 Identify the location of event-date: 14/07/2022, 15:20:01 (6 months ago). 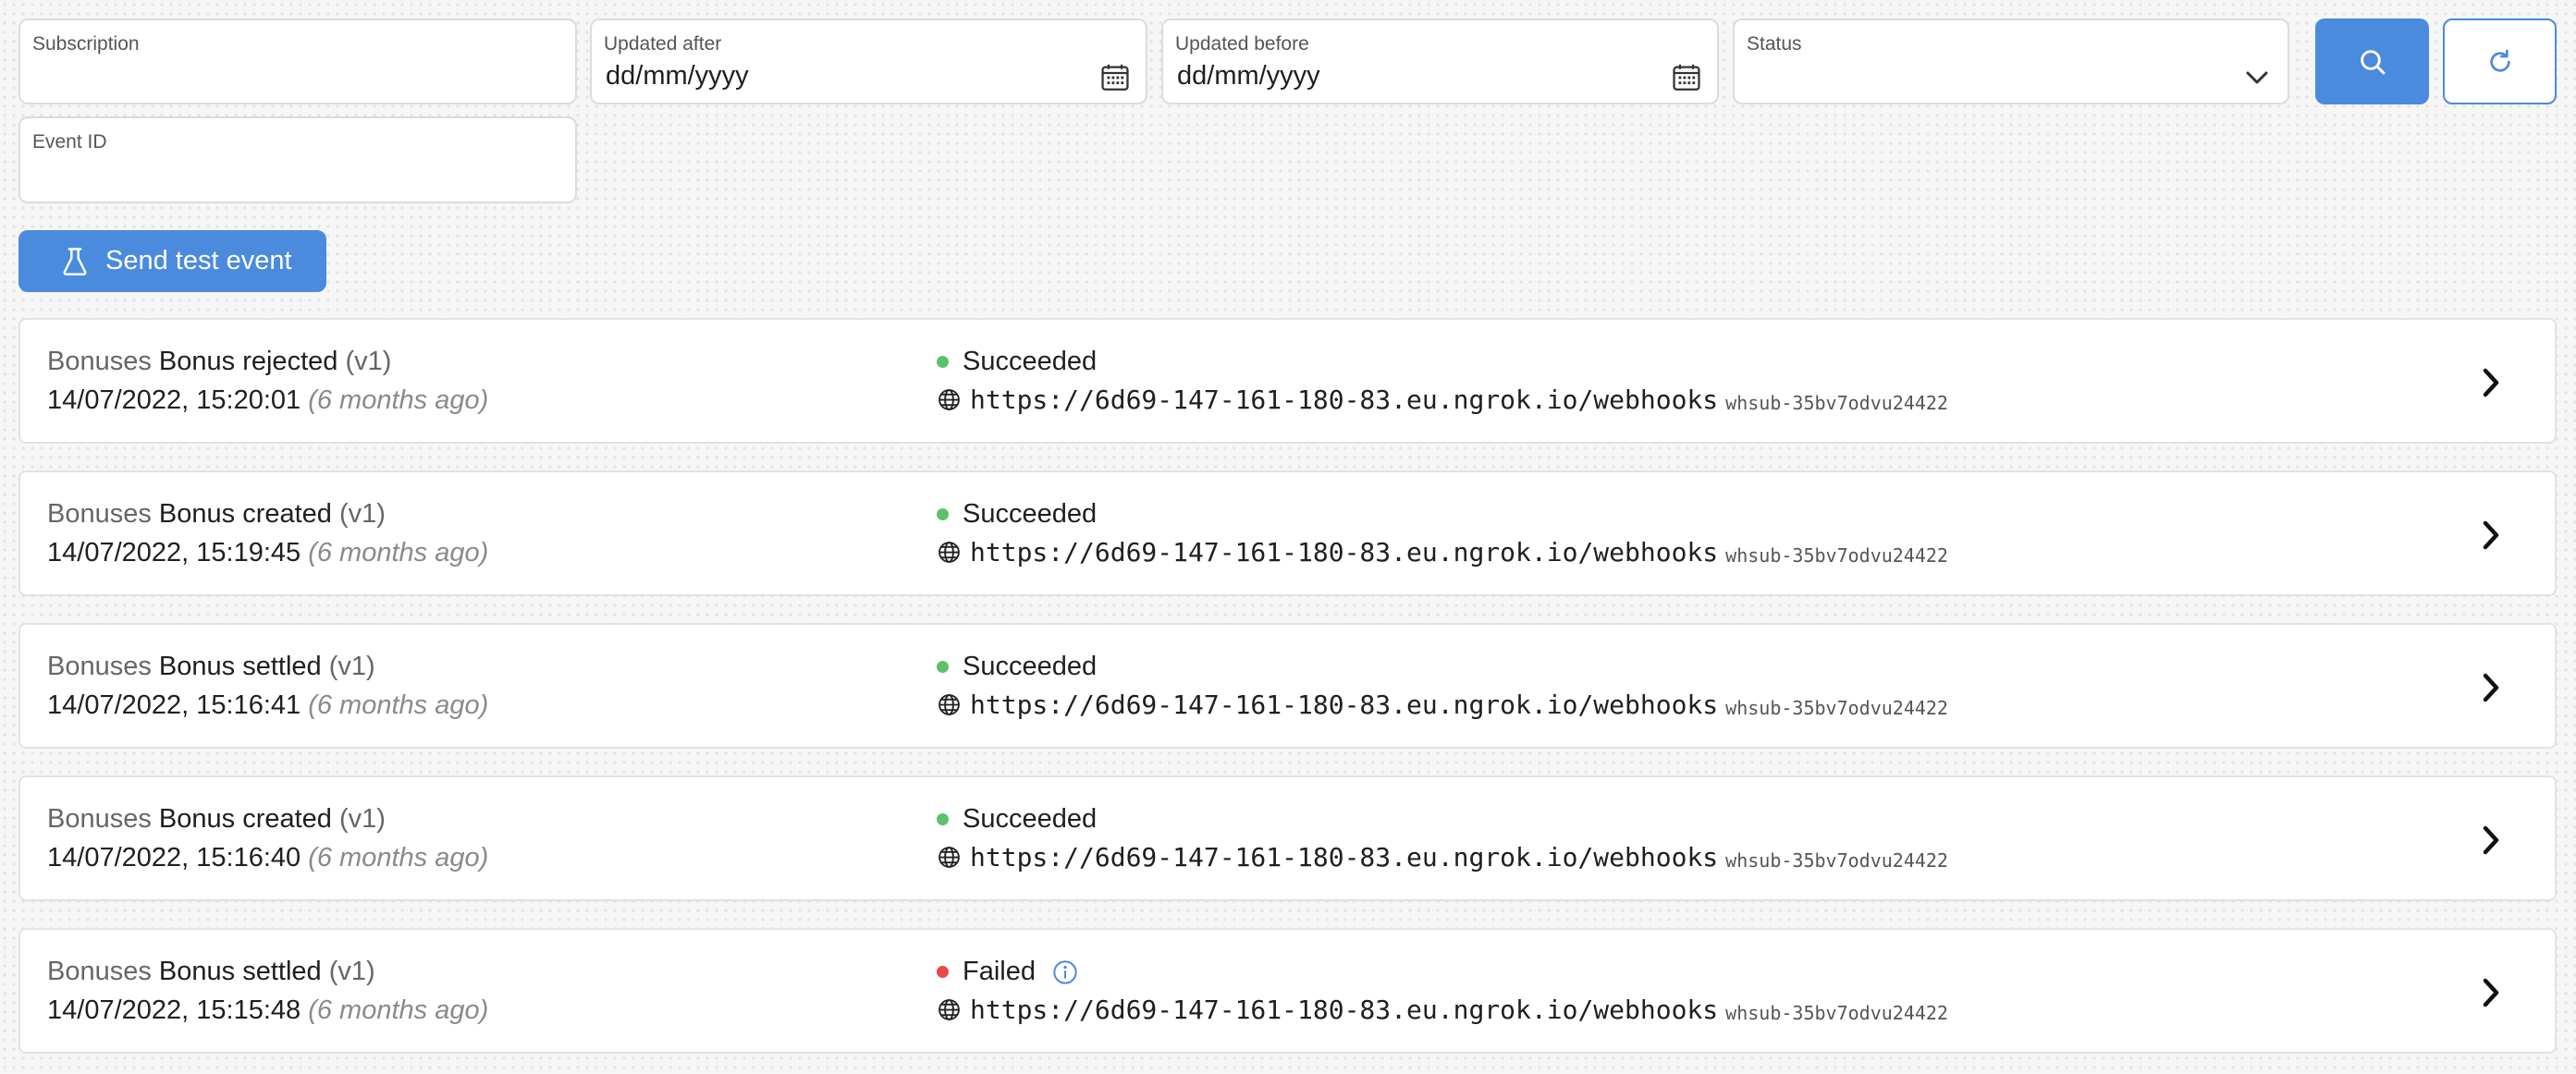
(267, 400).